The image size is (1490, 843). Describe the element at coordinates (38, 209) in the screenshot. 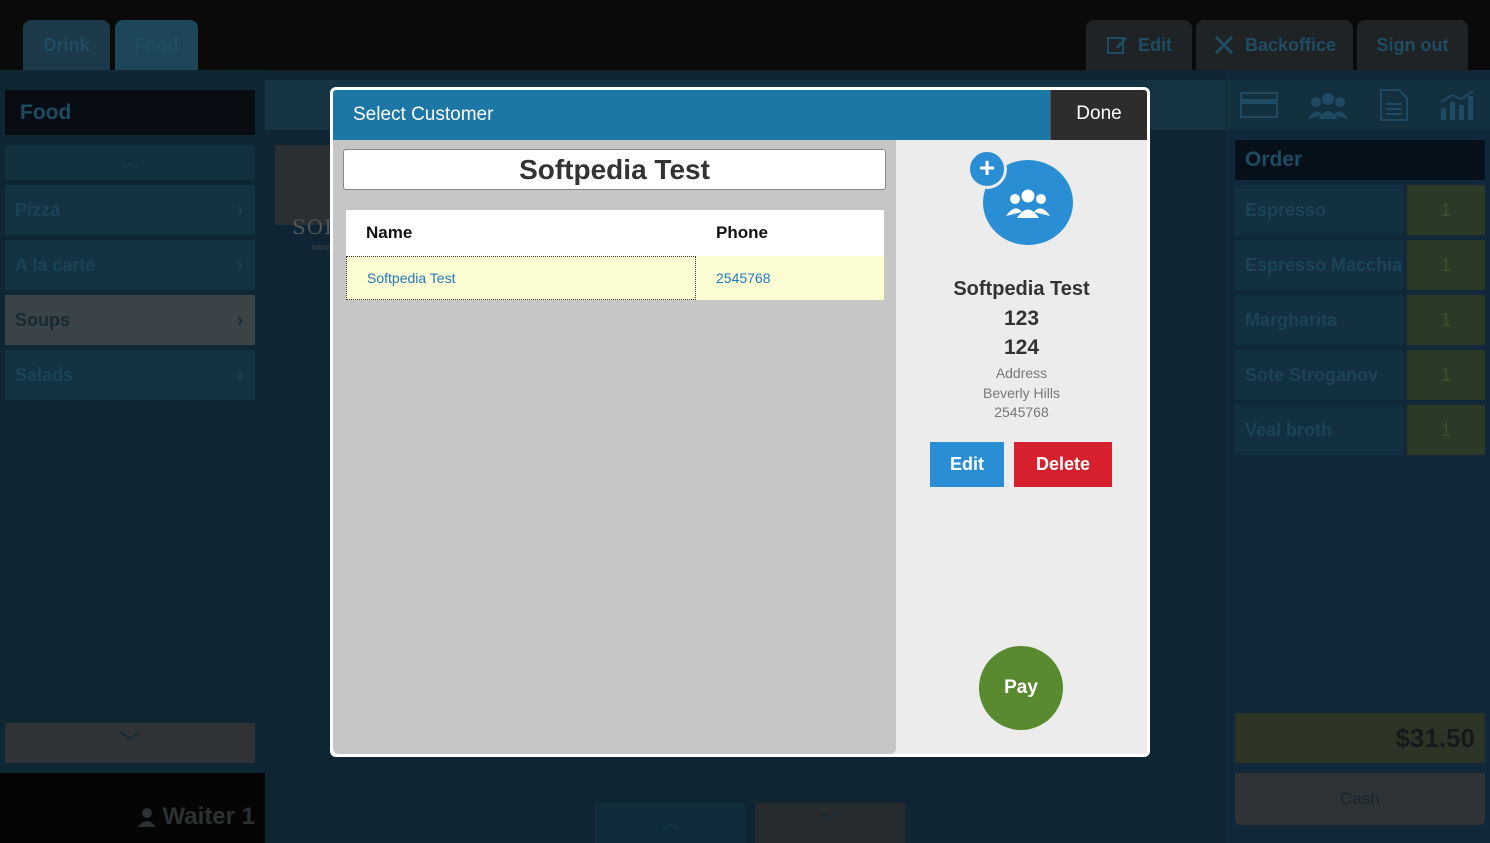

I see `category-item-label: Pizza` at that location.